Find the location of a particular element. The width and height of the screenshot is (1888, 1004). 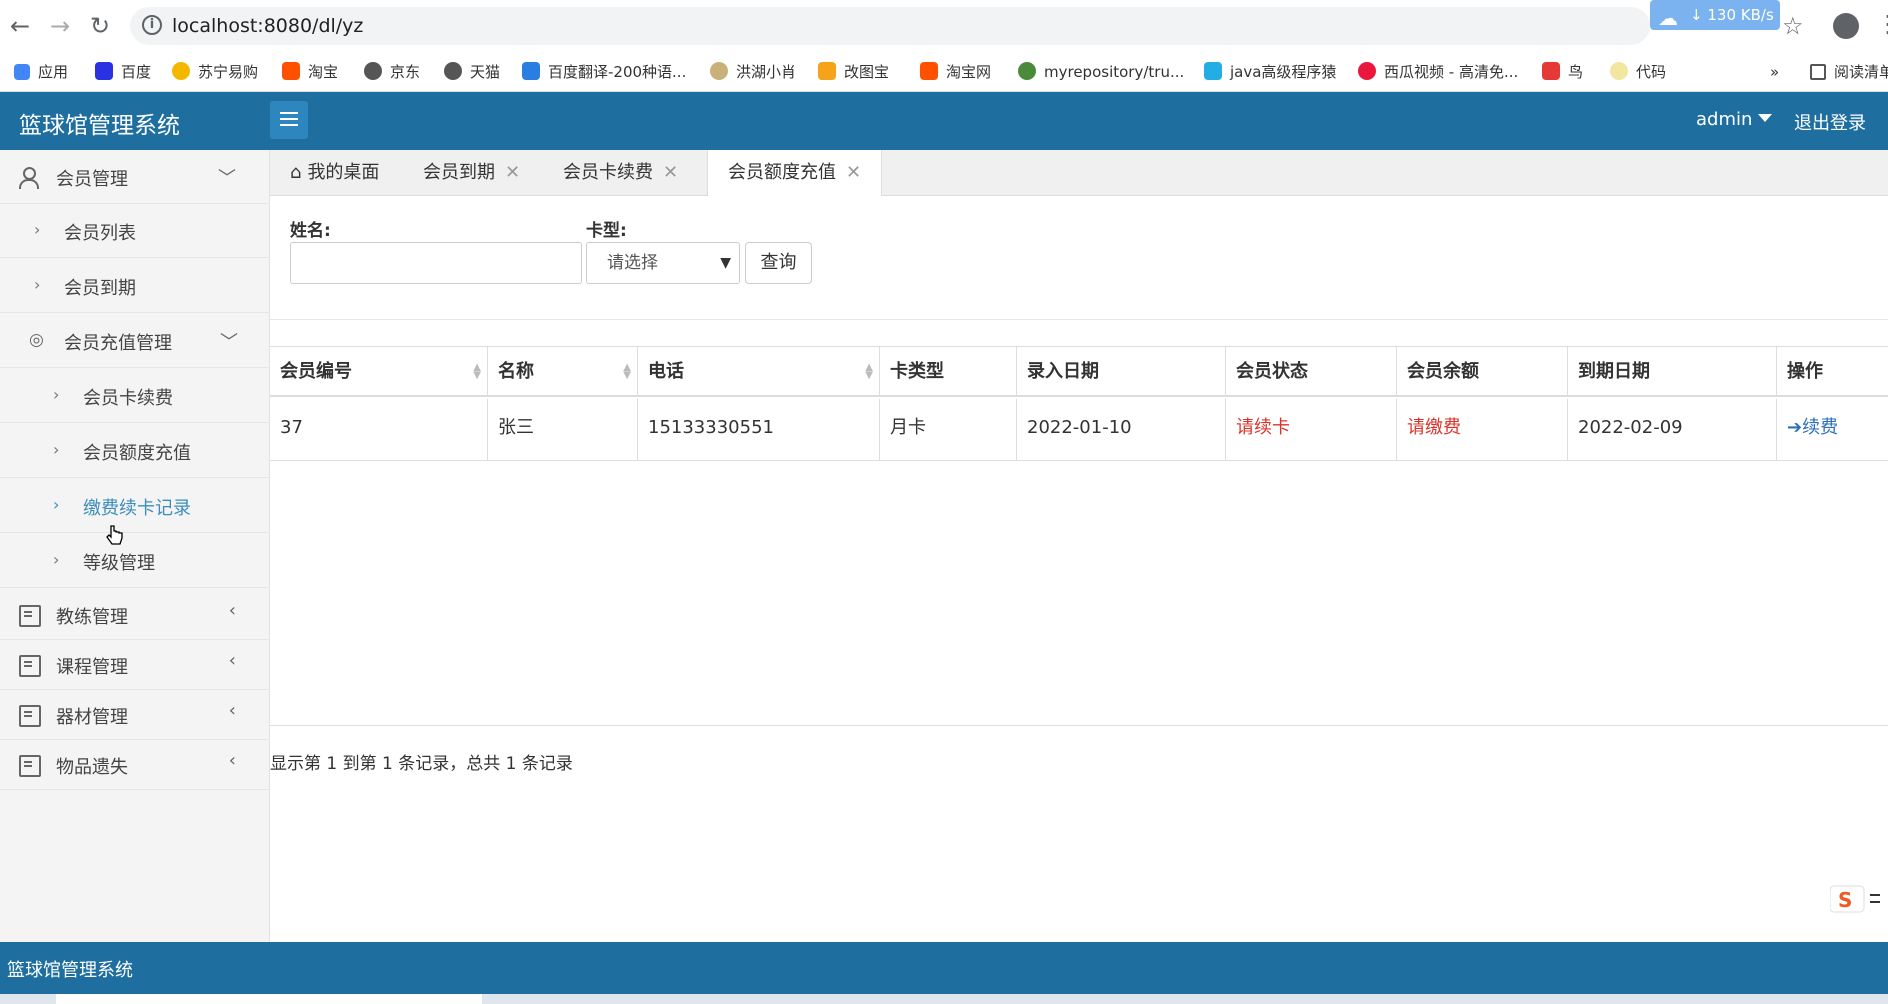

bookmark-baidu: 百度 is located at coordinates (123, 72).